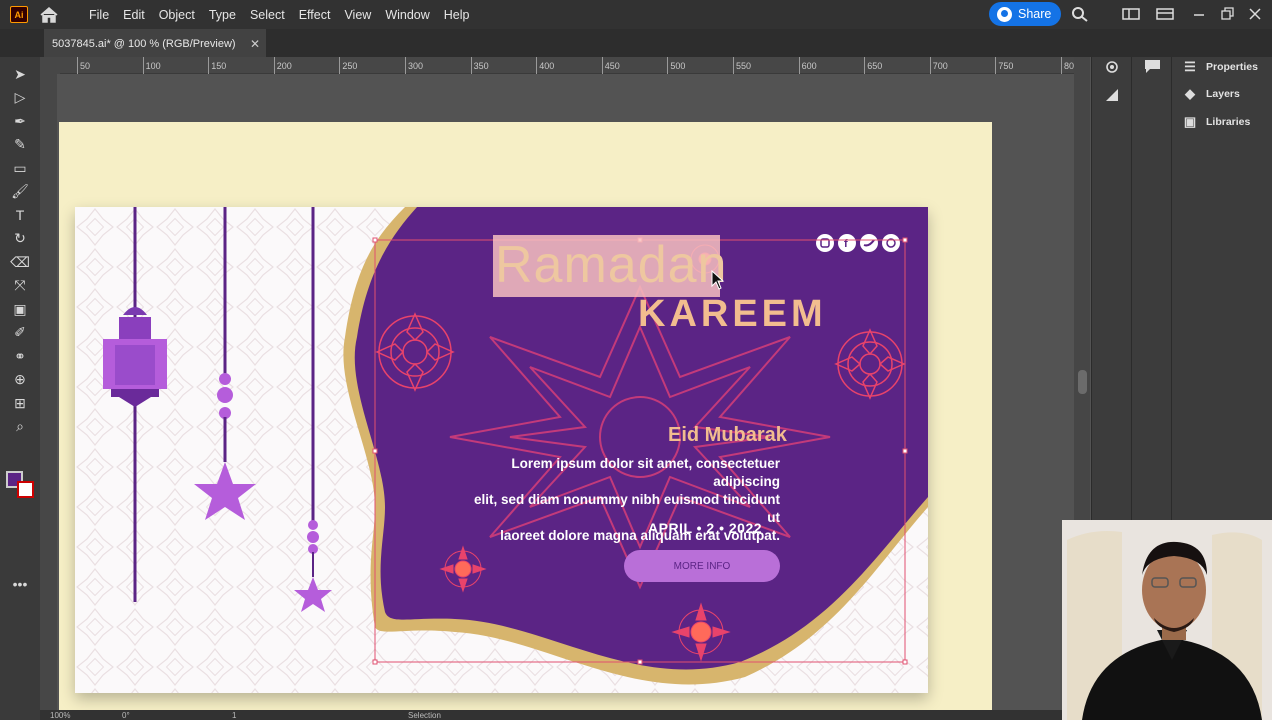 Image resolution: width=1272 pixels, height=720 pixels. Describe the element at coordinates (60, 715) in the screenshot. I see `zoom-level: 100%` at that location.